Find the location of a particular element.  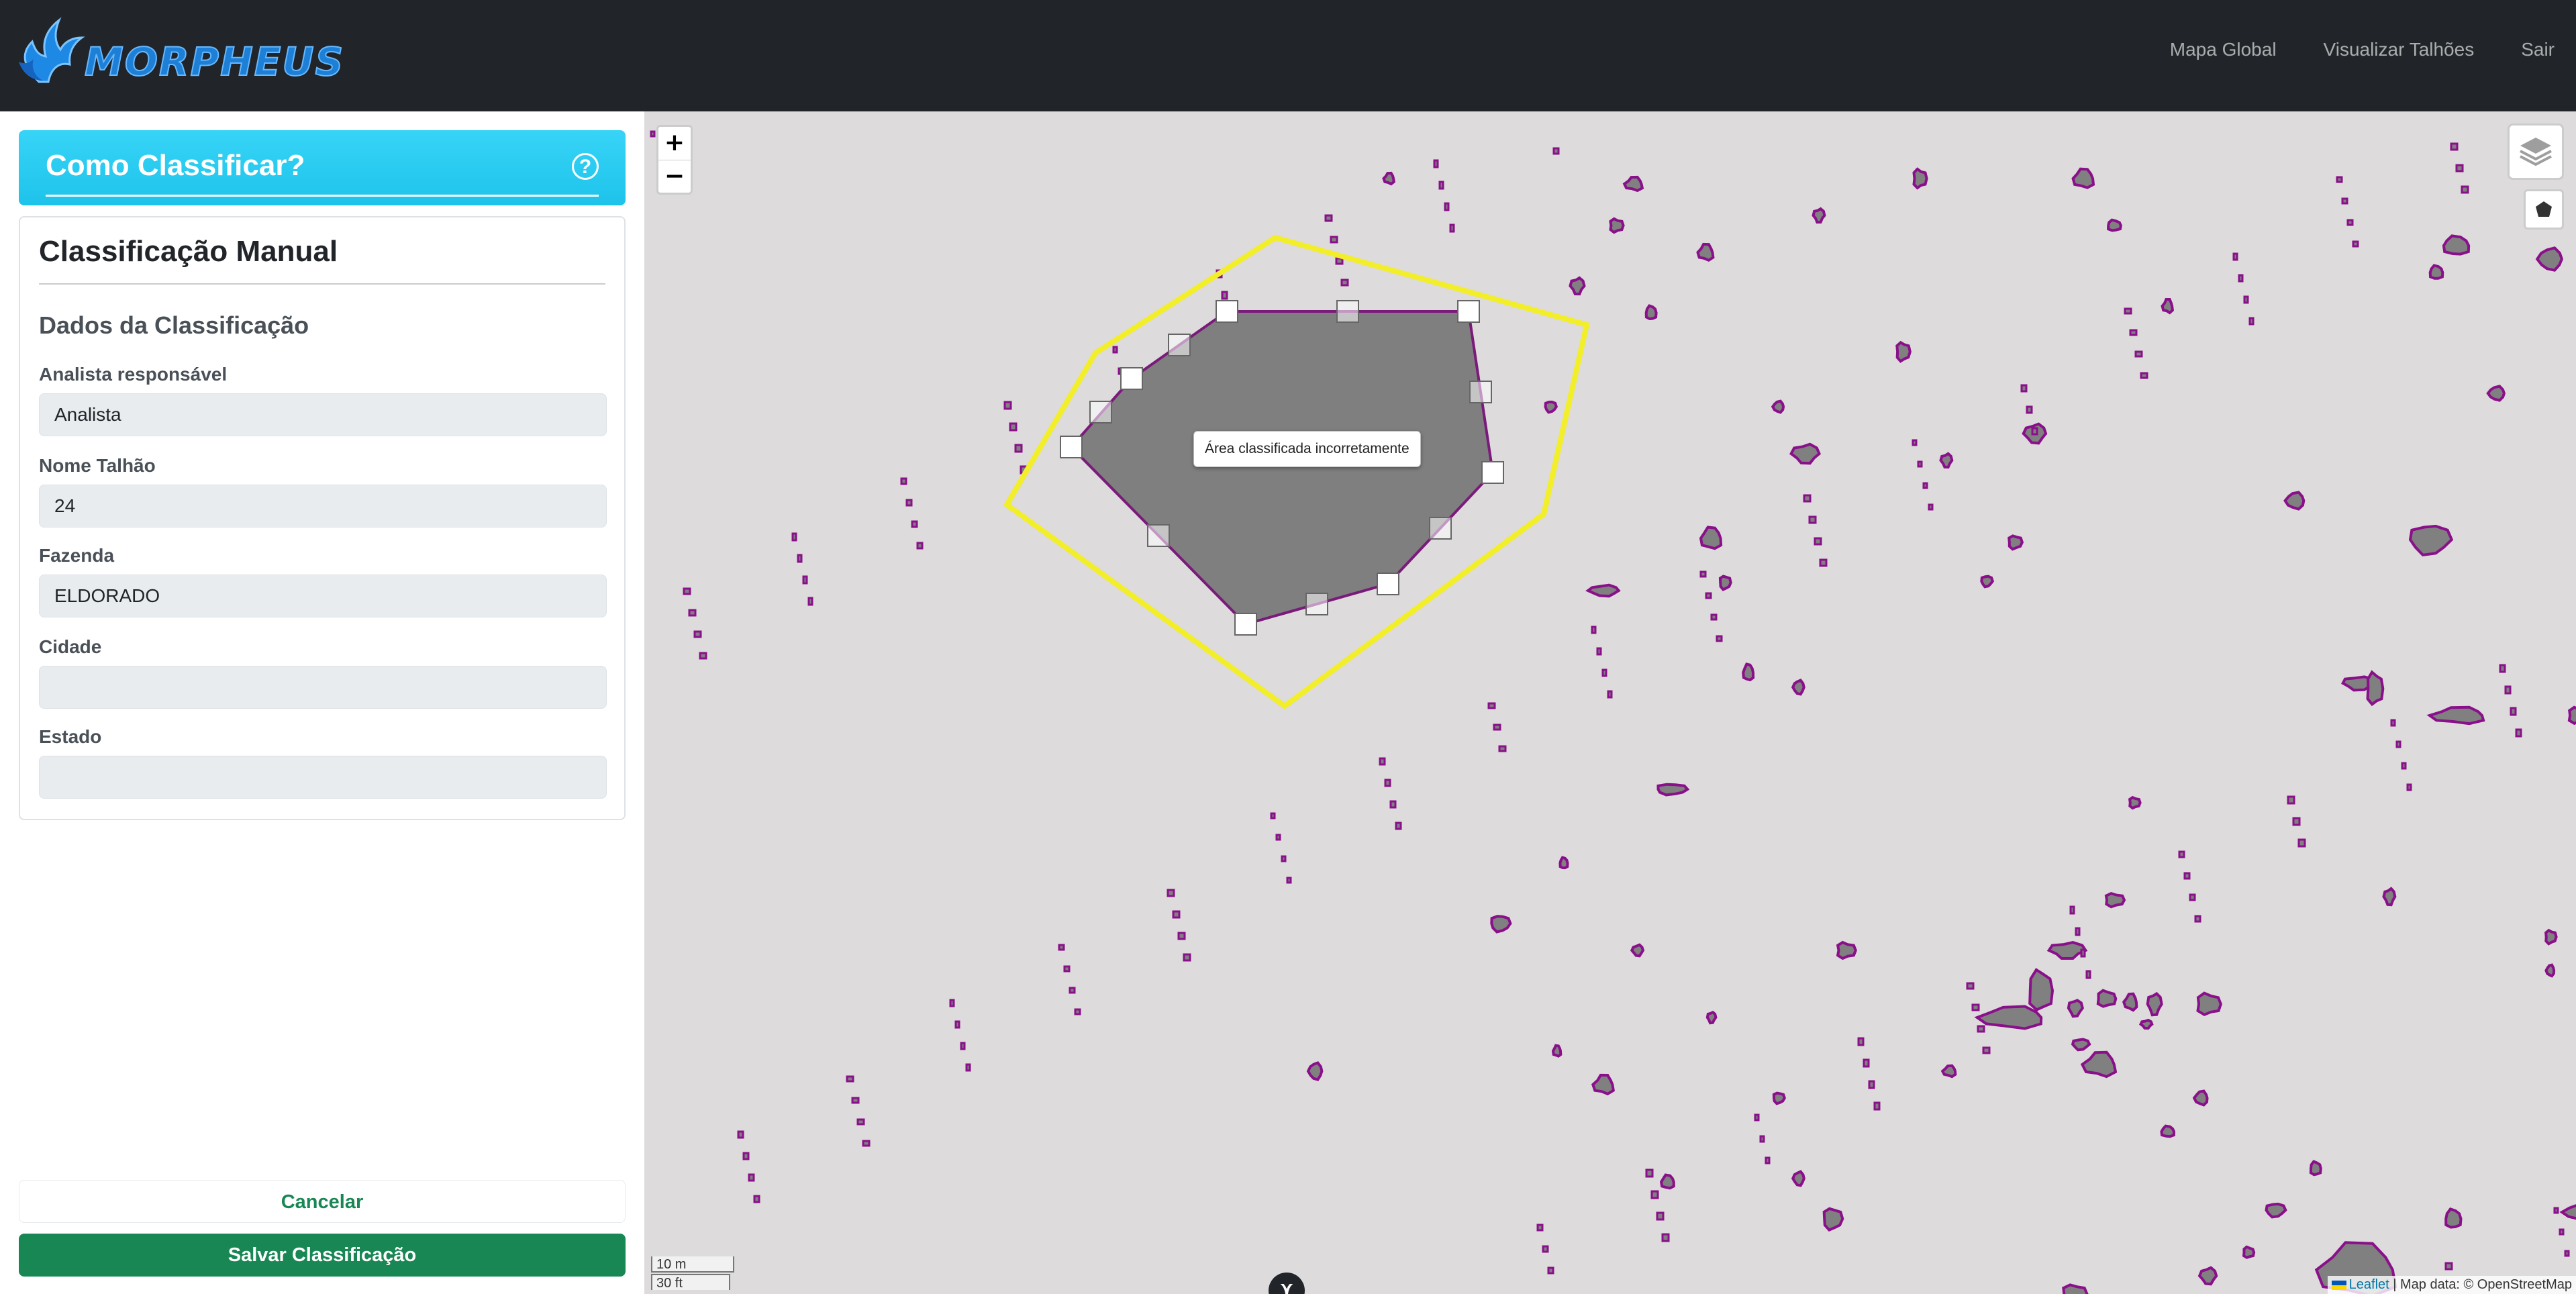

analyst-label: Analista responsável is located at coordinates (133, 374).